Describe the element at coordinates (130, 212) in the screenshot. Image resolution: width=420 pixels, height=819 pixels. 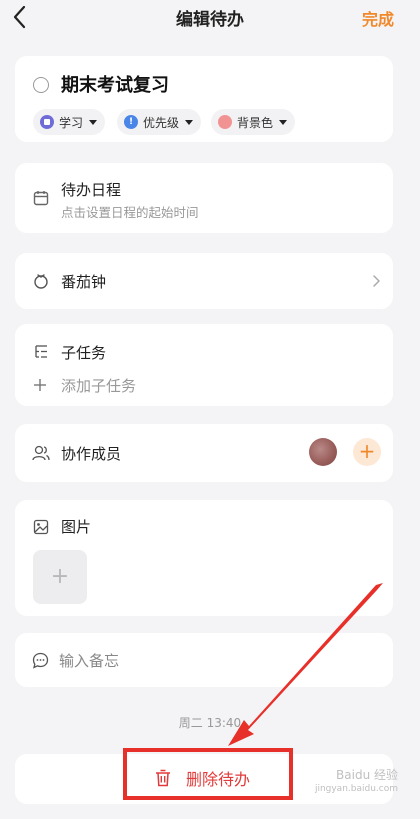
I see `schedule-hint: 点击设置日程的起始时间` at that location.